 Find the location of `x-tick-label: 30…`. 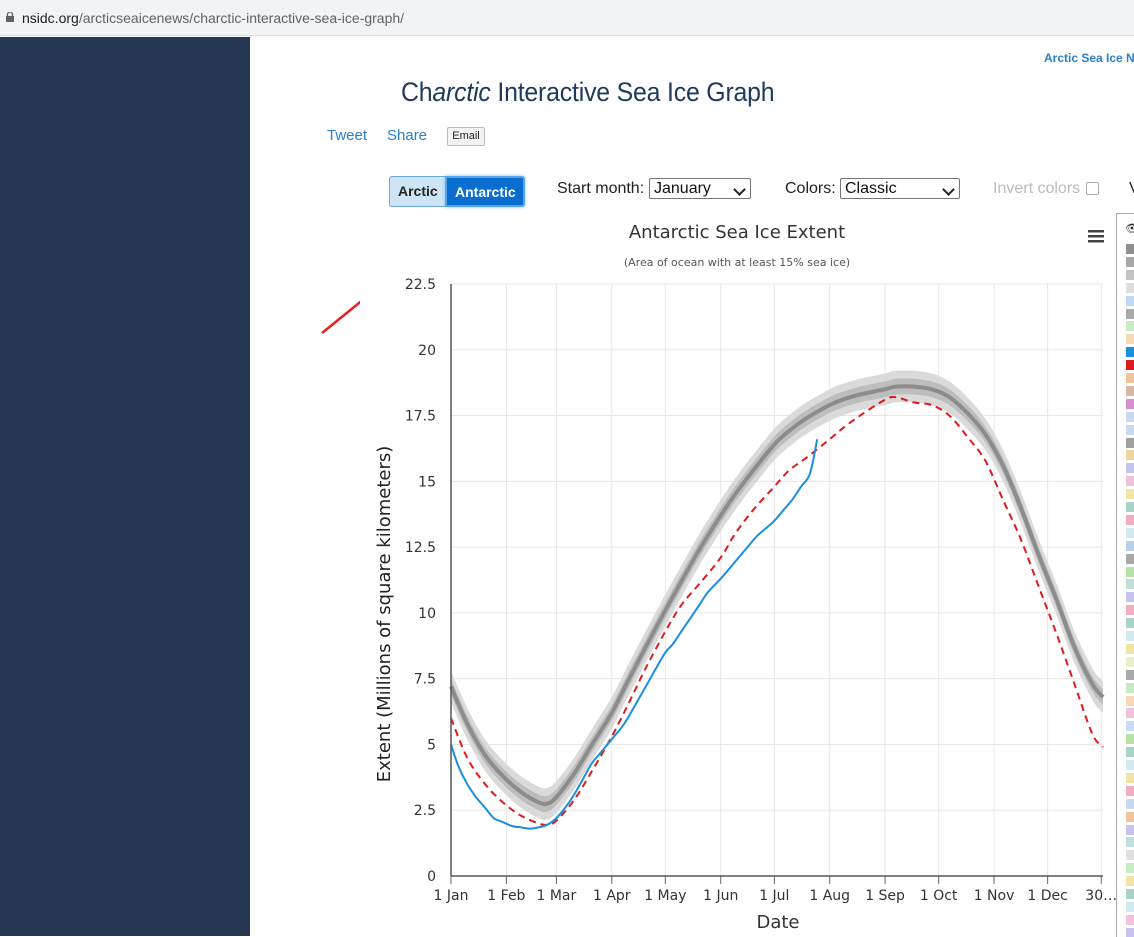

x-tick-label: 30… is located at coordinates (1100, 896).